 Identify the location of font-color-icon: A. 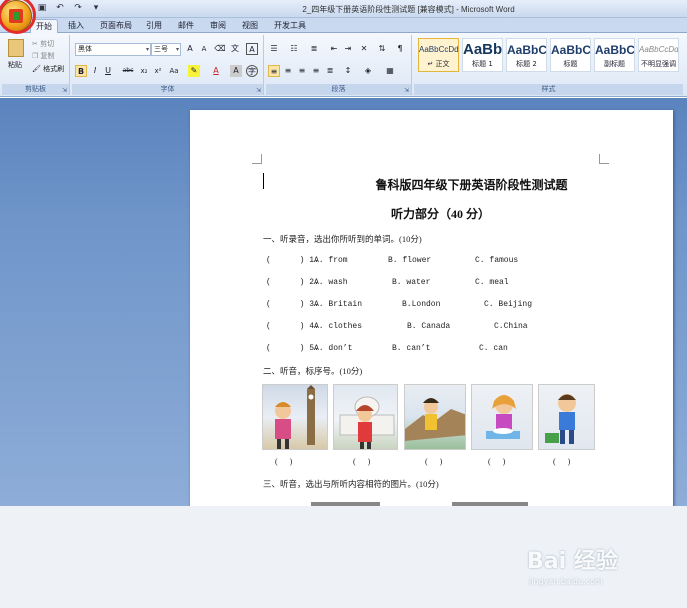
(216, 71).